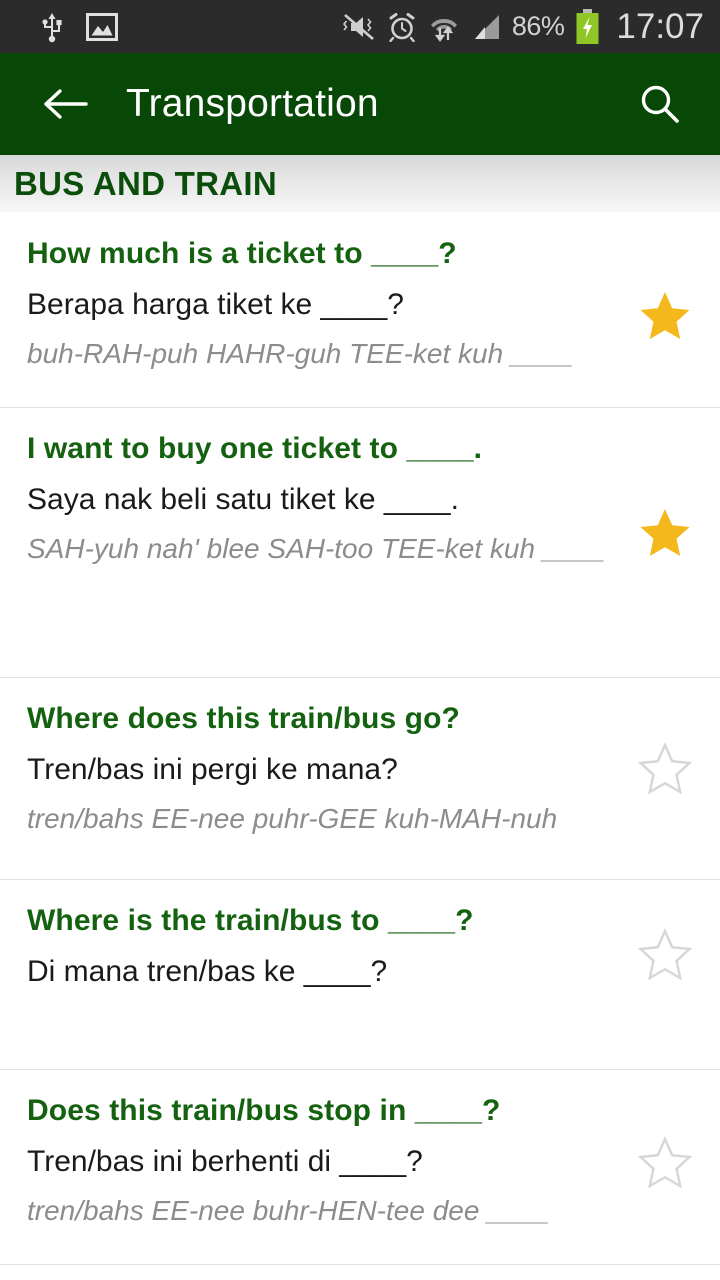 This screenshot has width=720, height=1280. What do you see at coordinates (243, 499) in the screenshot?
I see `phrase-translation: Saya nak beli satu tiket ke ____.` at bounding box center [243, 499].